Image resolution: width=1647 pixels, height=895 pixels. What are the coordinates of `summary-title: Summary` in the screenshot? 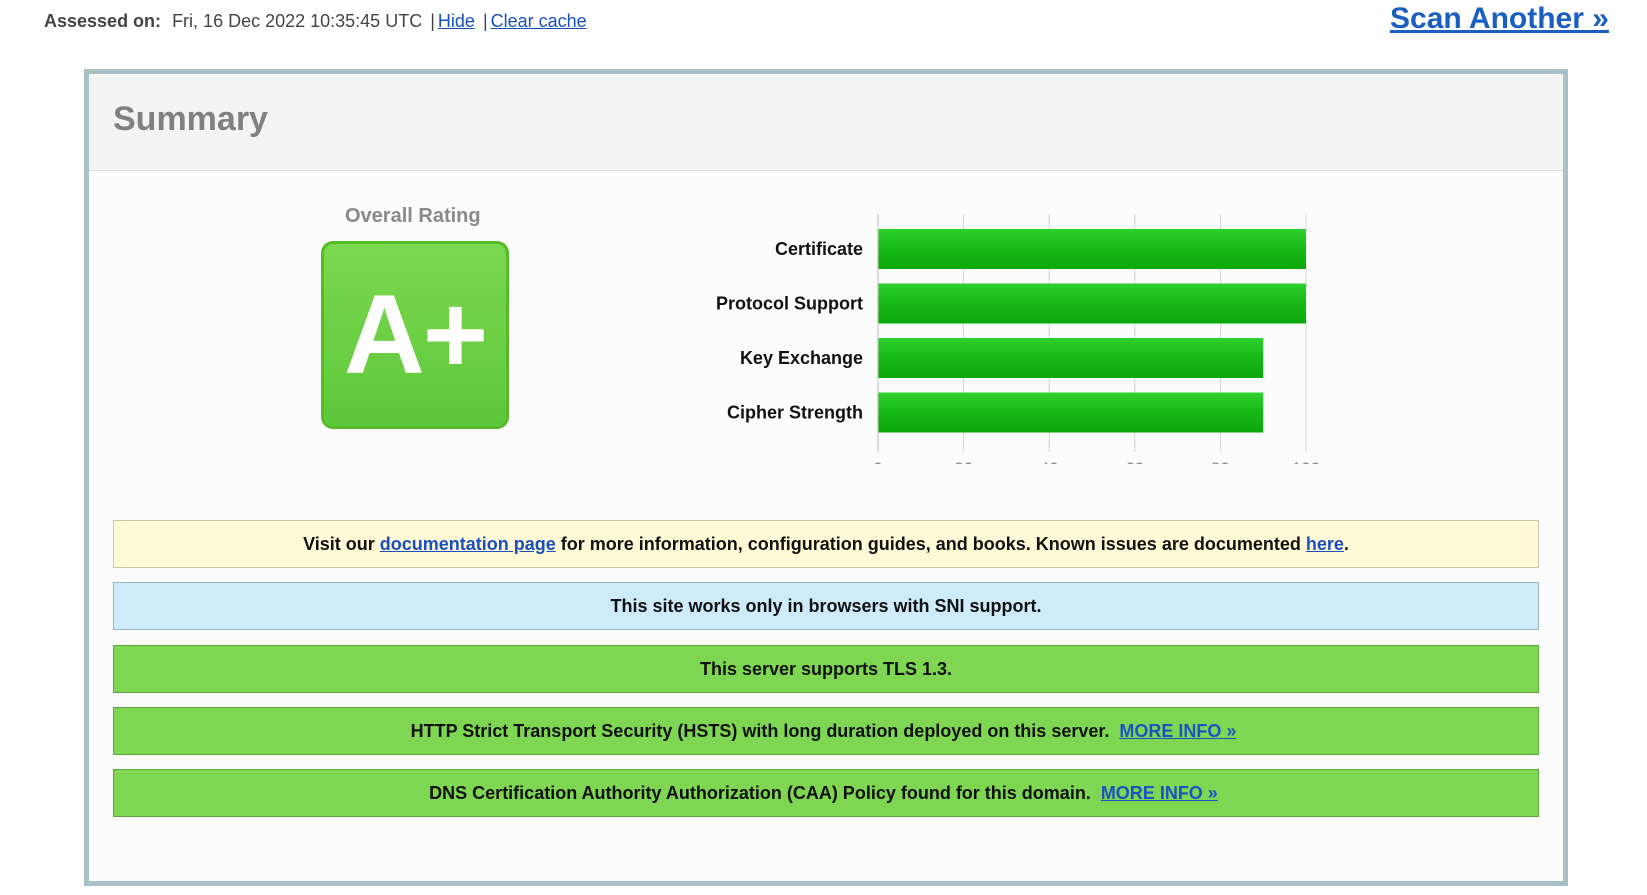 It's located at (190, 119).